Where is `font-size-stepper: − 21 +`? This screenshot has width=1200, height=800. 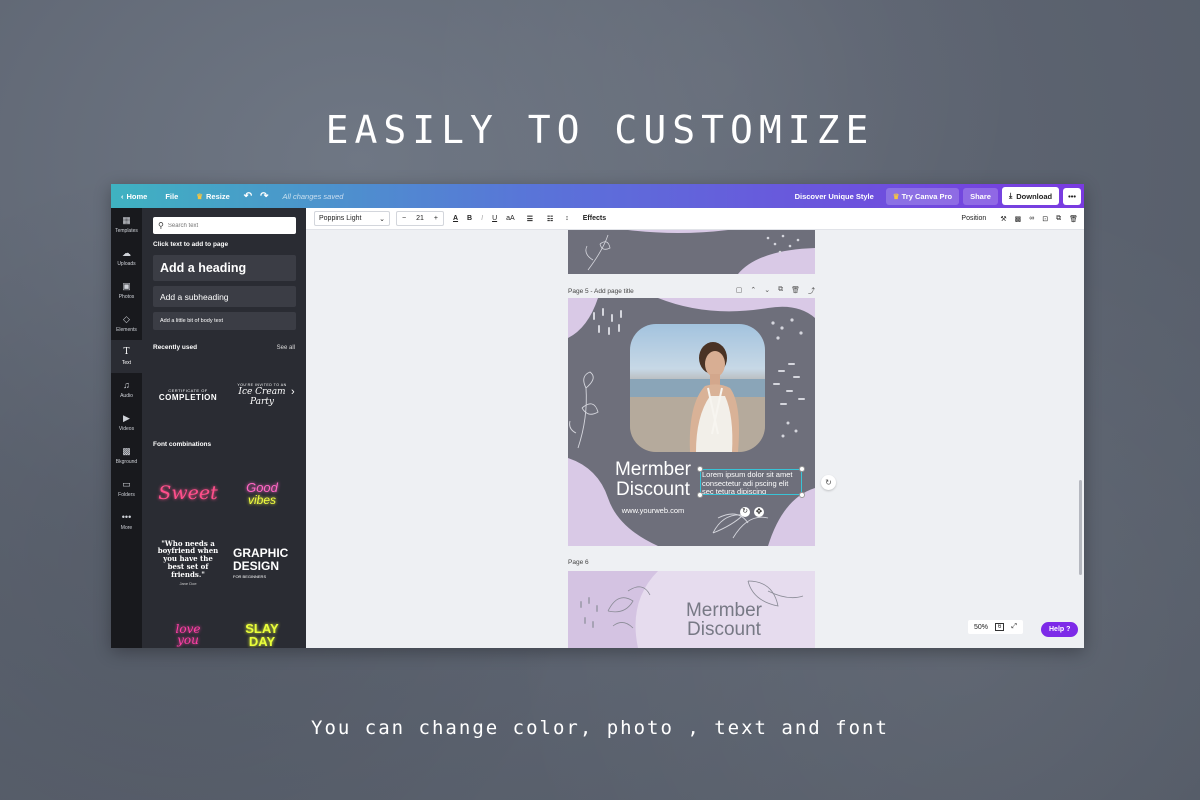
font-size-stepper: − 21 + is located at coordinates (420, 218).